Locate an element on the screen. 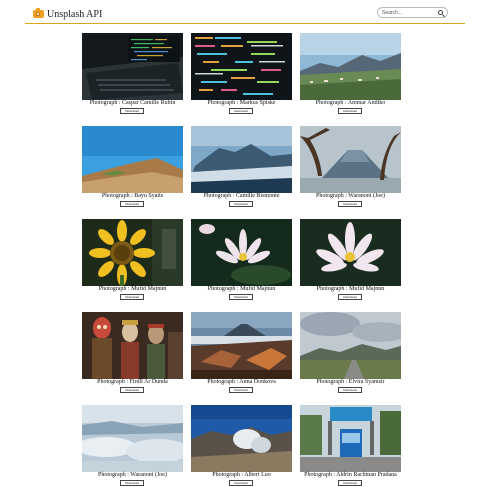  photo-card: Photograph : Anna Donkova Download is located at coordinates (241, 353).